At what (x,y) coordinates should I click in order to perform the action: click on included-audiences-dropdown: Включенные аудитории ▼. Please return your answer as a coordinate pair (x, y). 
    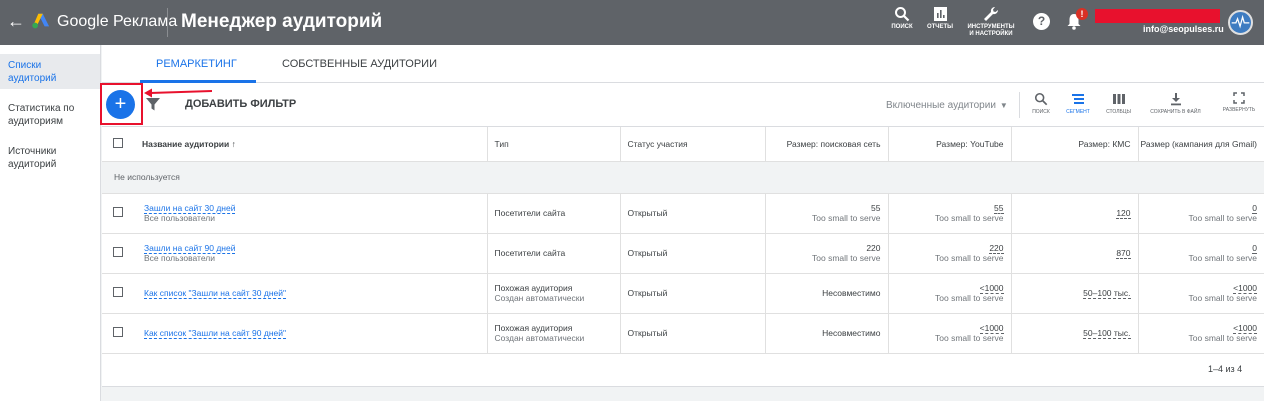
    Looking at the image, I should click on (947, 105).